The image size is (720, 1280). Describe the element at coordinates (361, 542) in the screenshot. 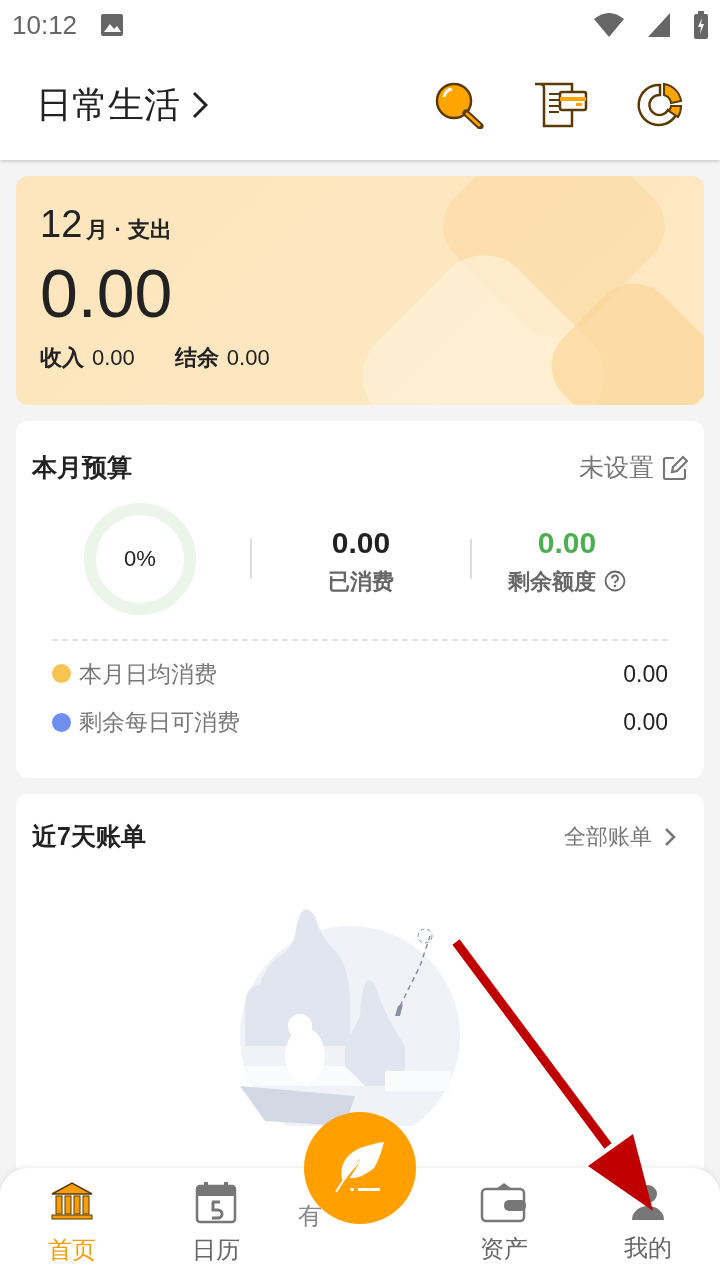

I see `spent-value: 0.00` at that location.